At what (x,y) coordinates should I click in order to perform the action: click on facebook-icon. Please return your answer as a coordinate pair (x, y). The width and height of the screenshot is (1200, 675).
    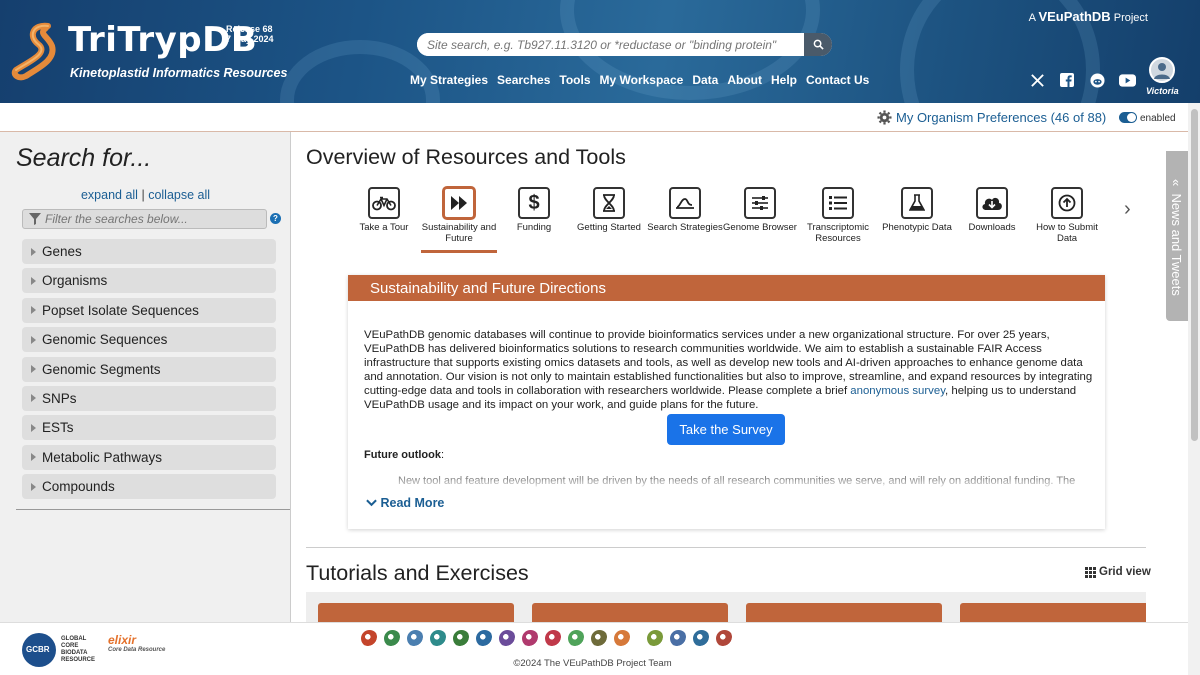
    Looking at the image, I should click on (1067, 80).